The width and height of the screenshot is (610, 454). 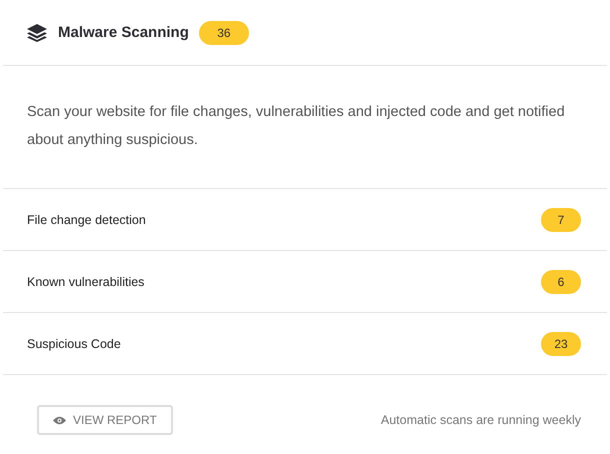 What do you see at coordinates (86, 219) in the screenshot?
I see `row-label: File change detection` at bounding box center [86, 219].